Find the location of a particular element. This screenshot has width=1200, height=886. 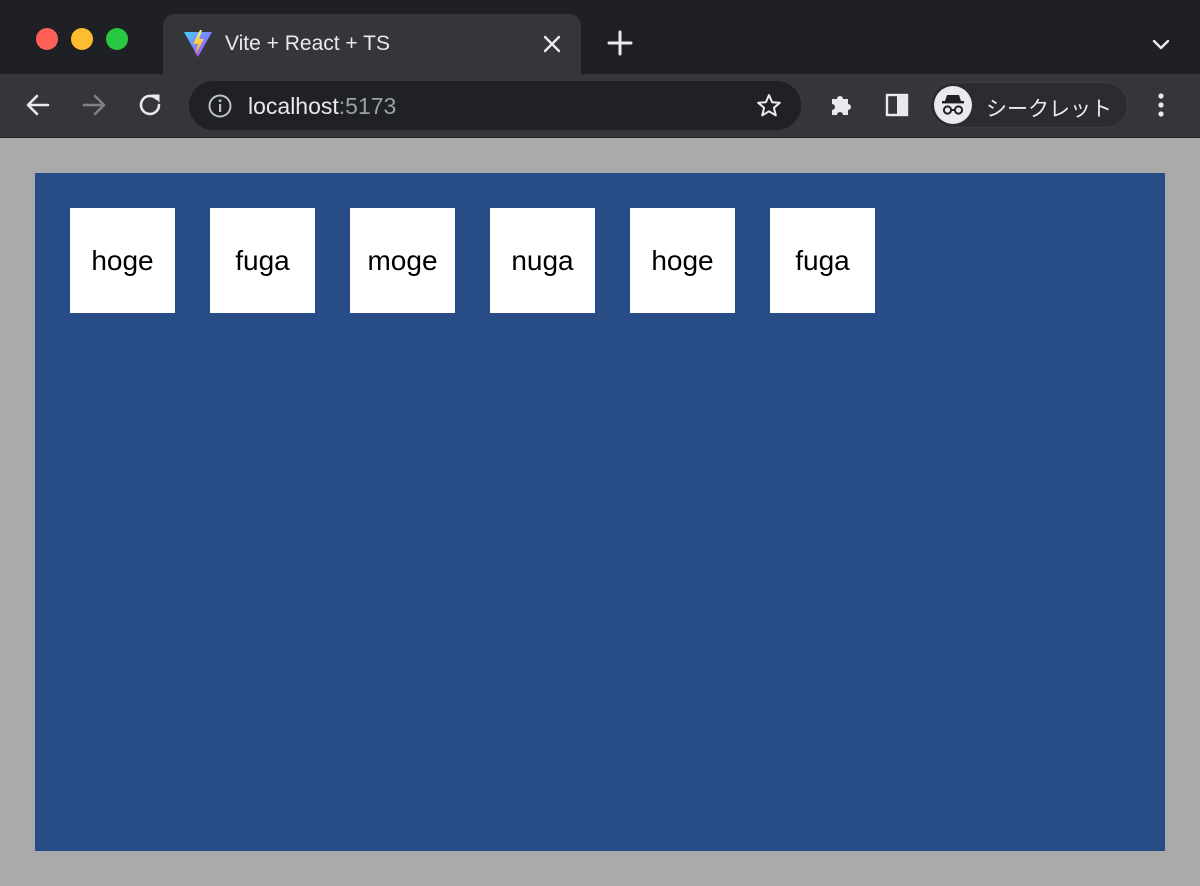

url-text: localhost:5173 is located at coordinates (322, 106).